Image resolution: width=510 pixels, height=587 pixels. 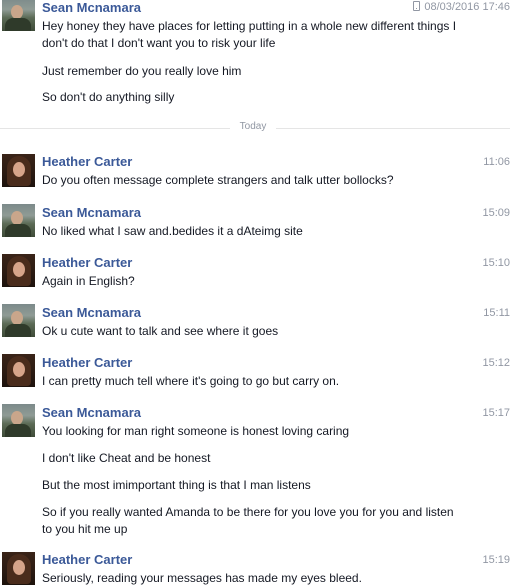 I want to click on message-text: I don't like Cheat and be honest, so click(x=126, y=458).